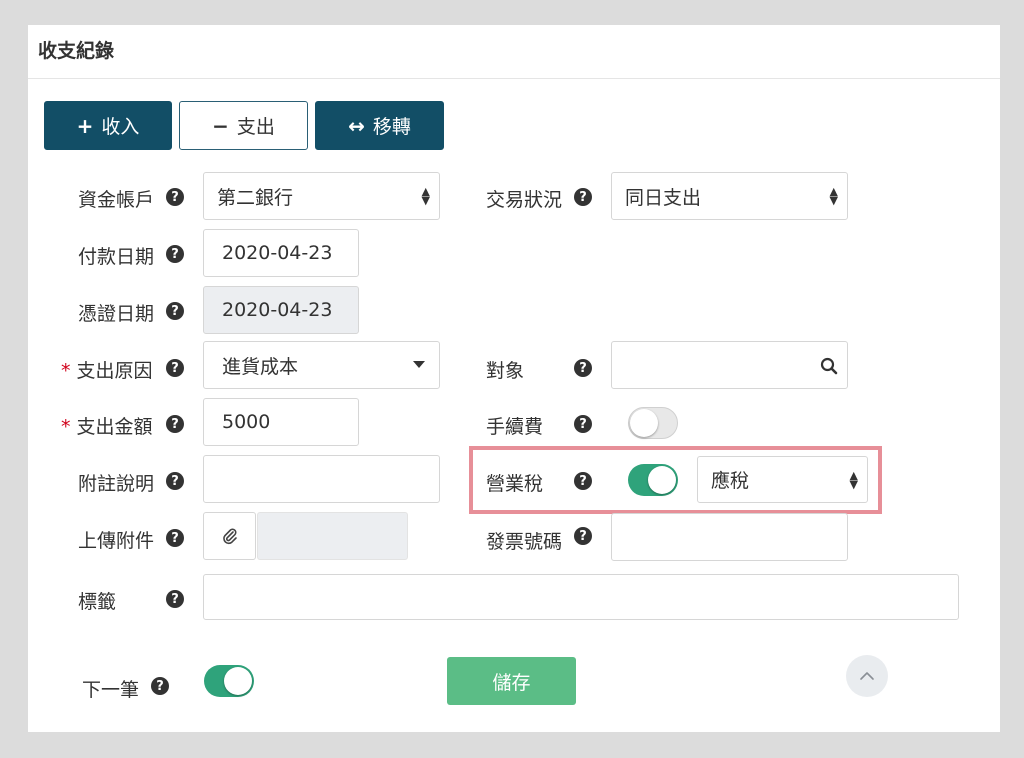 Image resolution: width=1024 pixels, height=758 pixels. I want to click on pay-date-input: 2020-04-23, so click(281, 253).